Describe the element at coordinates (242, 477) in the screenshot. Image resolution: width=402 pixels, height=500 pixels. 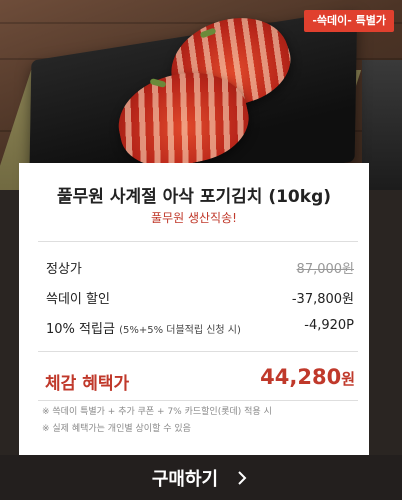
I see `chevron-right-icon` at that location.